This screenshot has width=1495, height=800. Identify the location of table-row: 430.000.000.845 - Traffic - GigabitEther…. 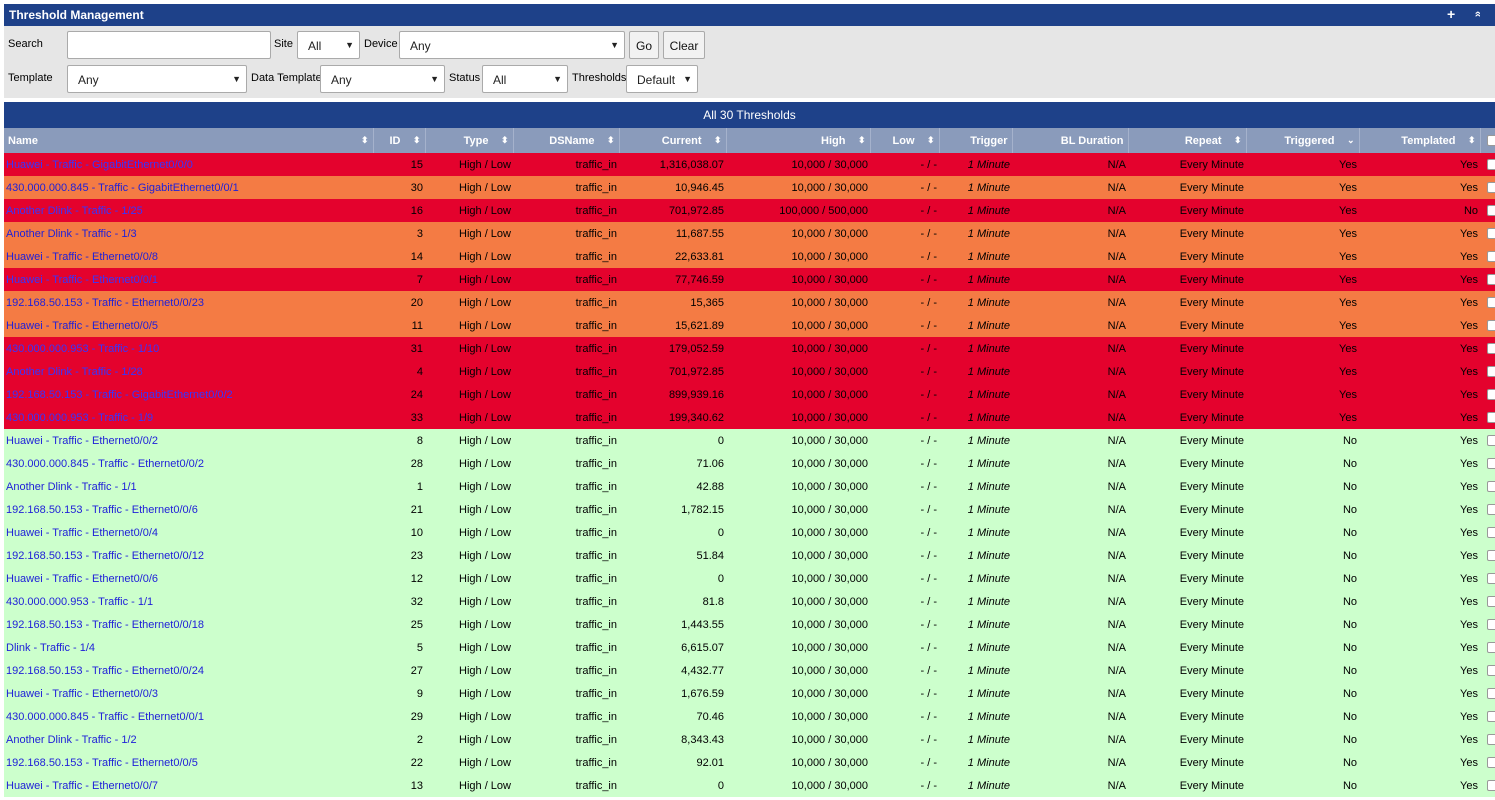
(749, 187).